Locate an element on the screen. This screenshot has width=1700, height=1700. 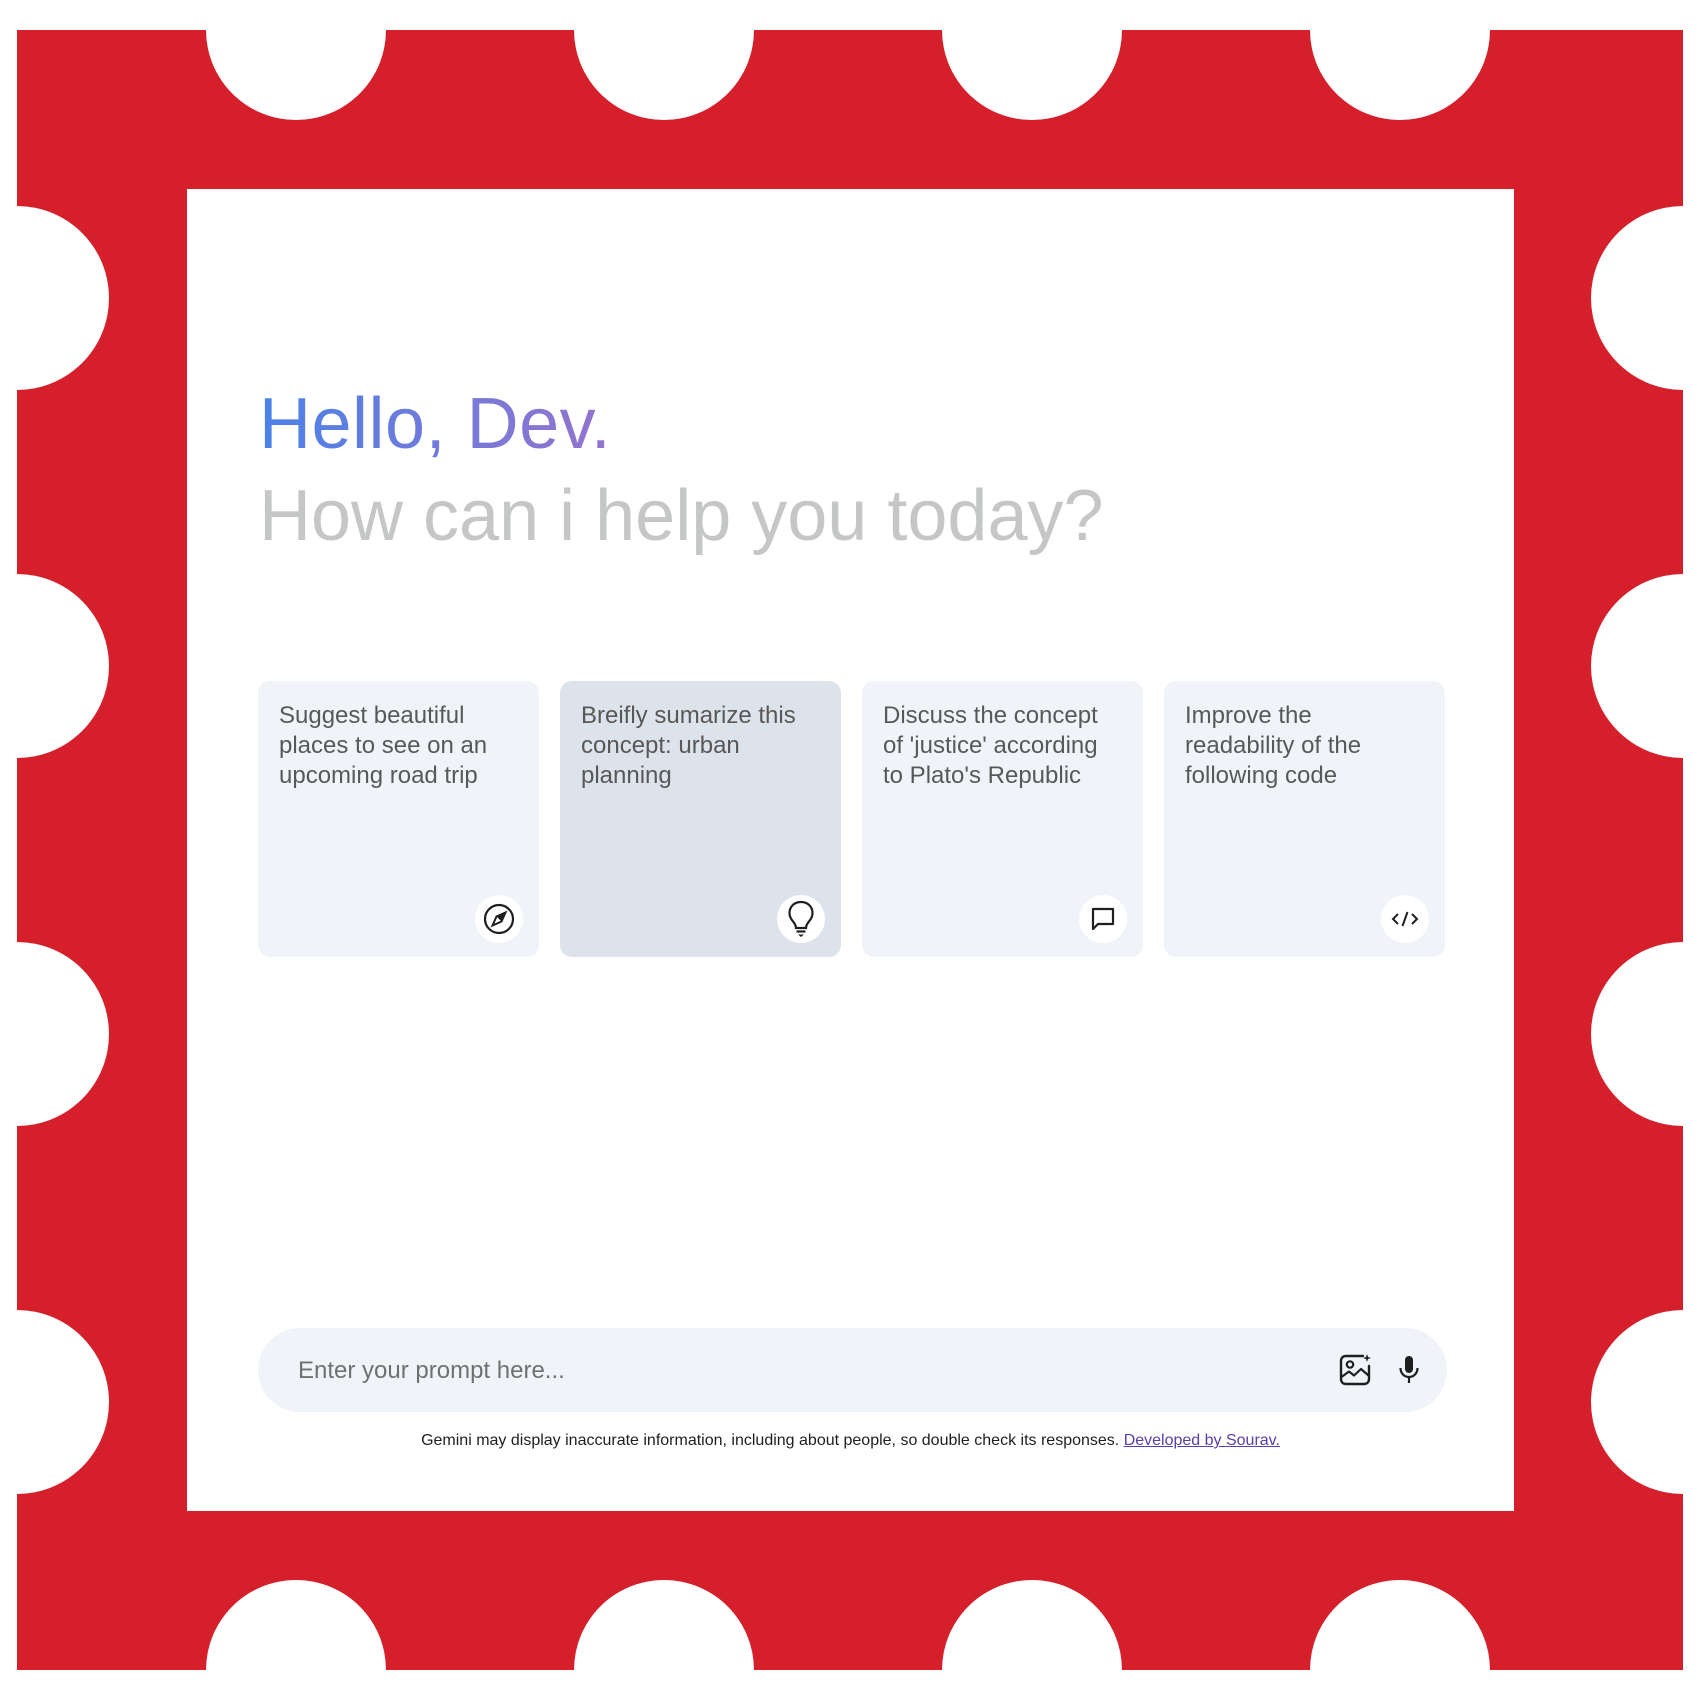
developer-link: Developed by Sourav. is located at coordinates (1202, 1440).